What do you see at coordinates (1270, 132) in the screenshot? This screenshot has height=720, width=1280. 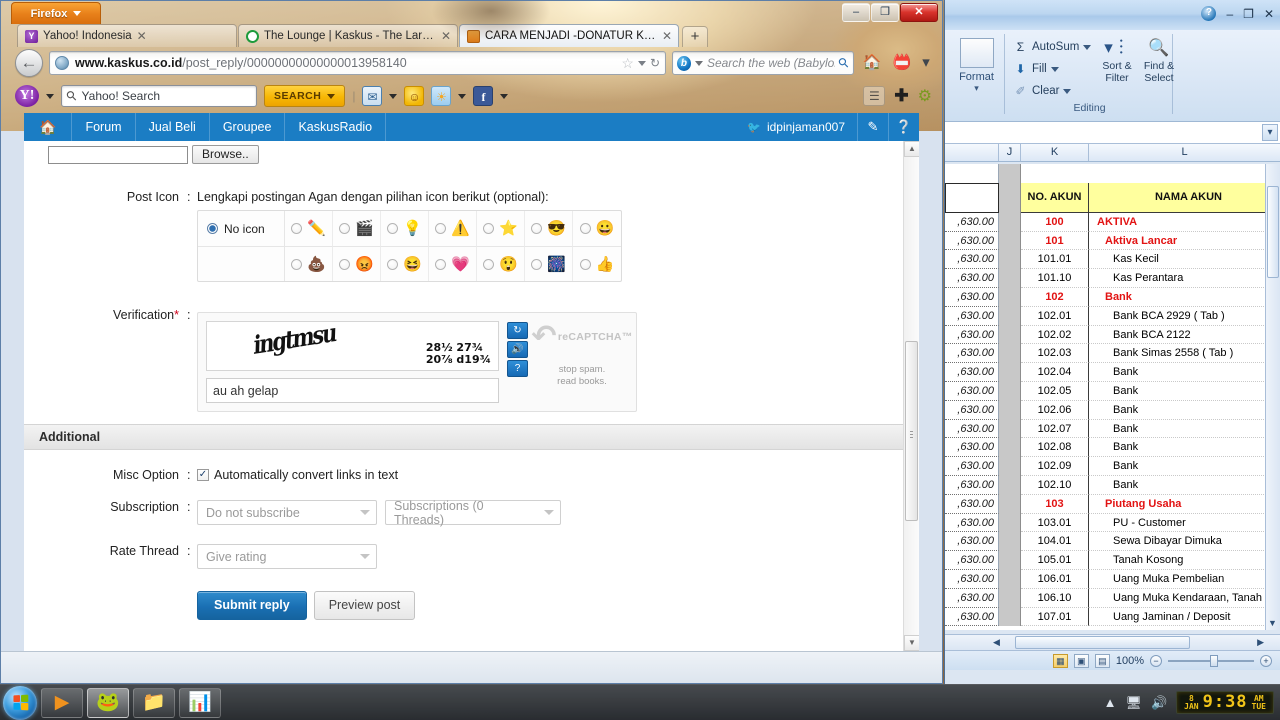 I see `expand-formula-bar-icon: ▾` at bounding box center [1270, 132].